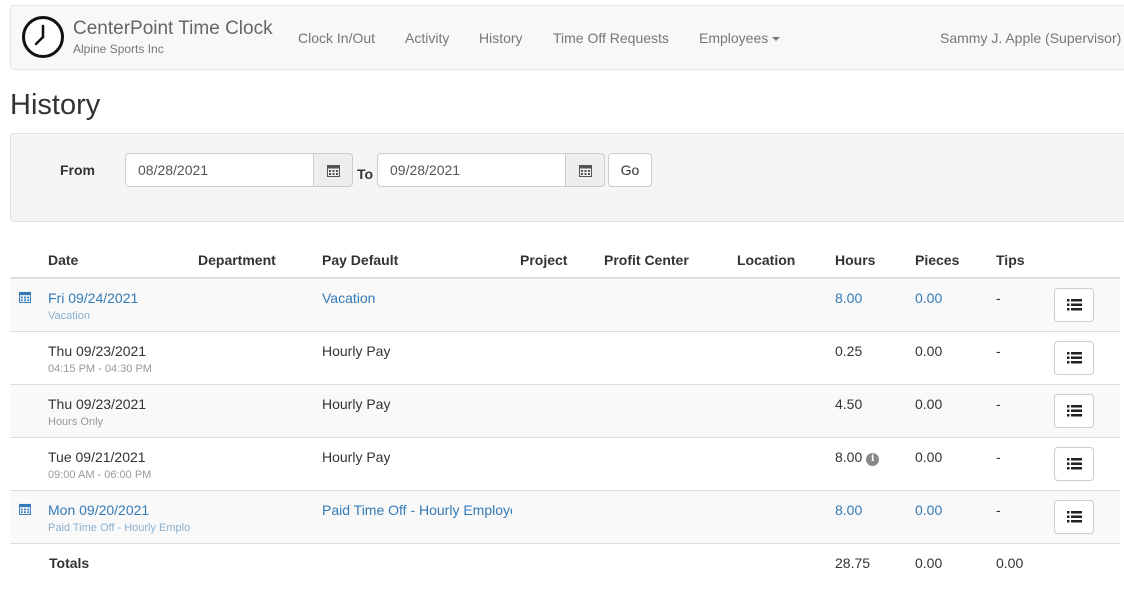 The image size is (1124, 599). What do you see at coordinates (937, 260) in the screenshot?
I see `header-pieces: Pieces` at bounding box center [937, 260].